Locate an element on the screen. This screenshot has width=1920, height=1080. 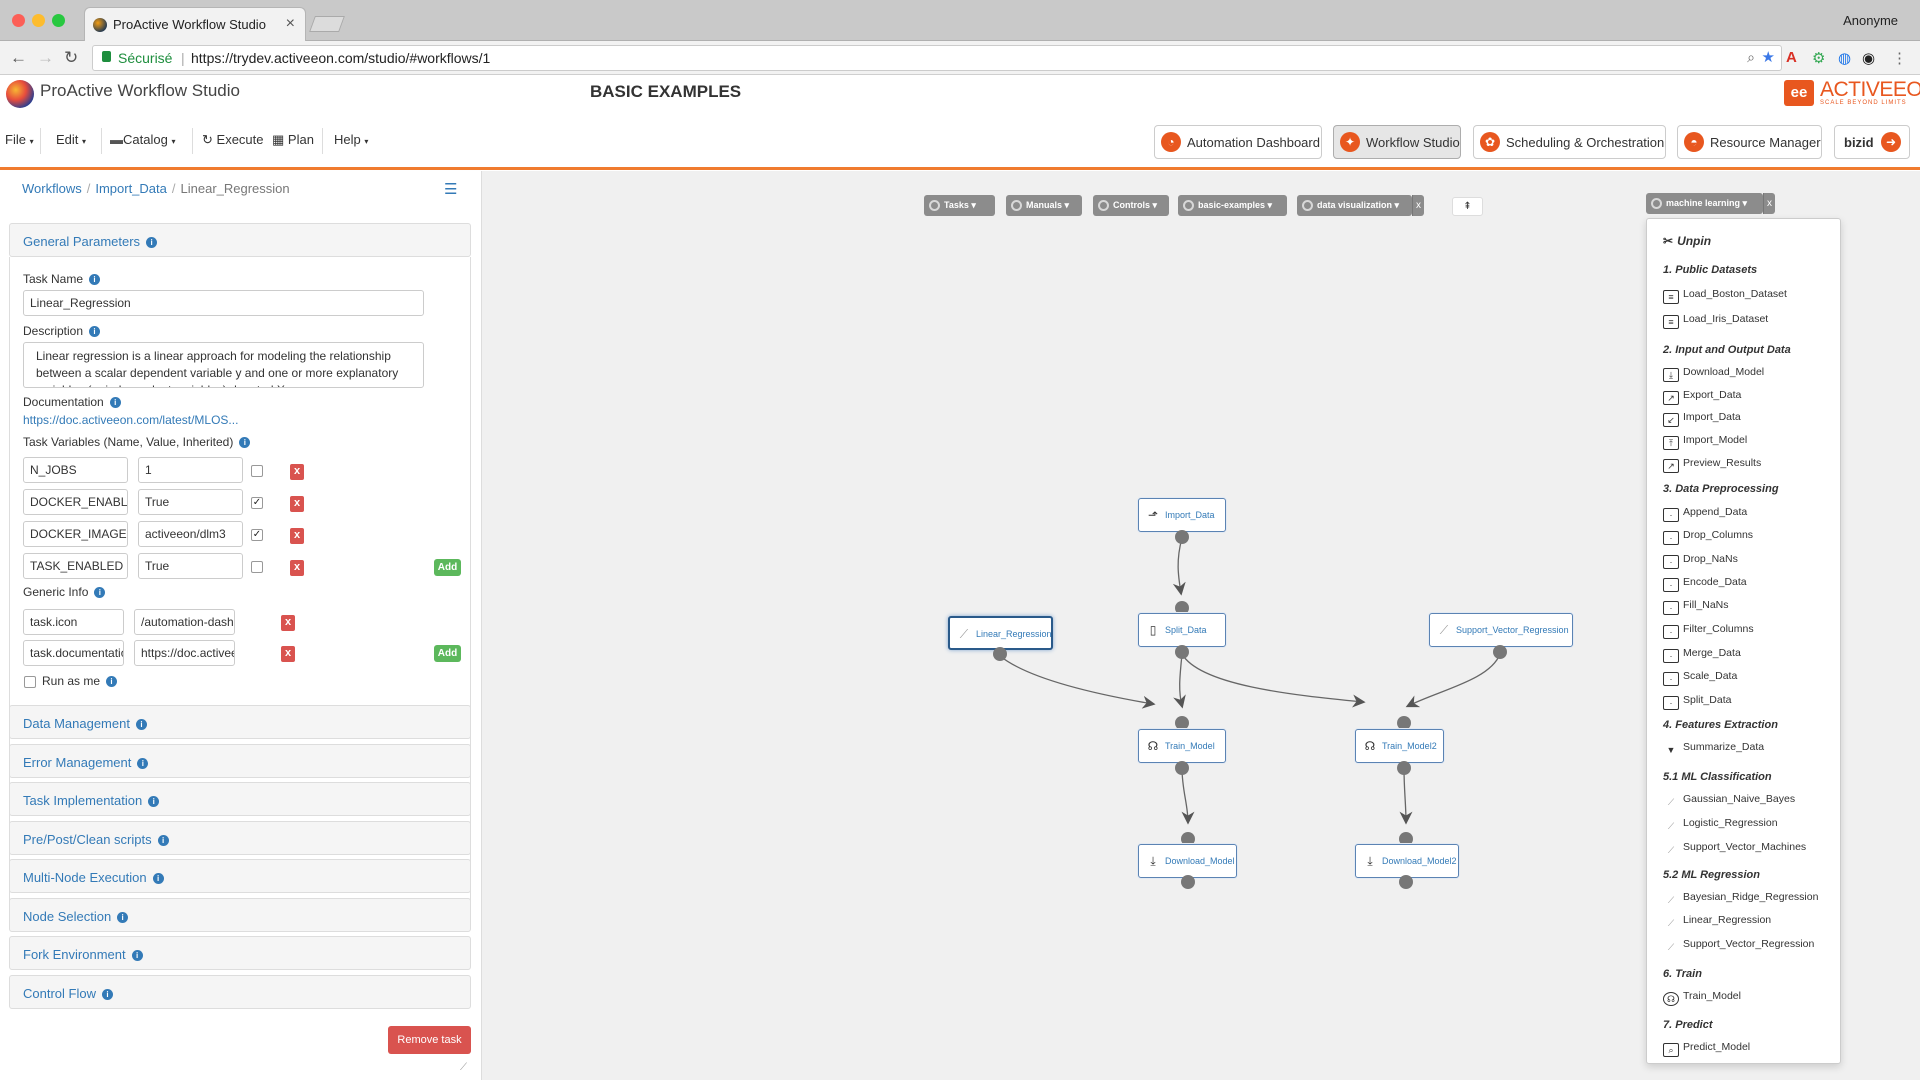
palette-item: ⟋ Gaussian_Naive_Bayes is located at coordinates (1729, 801).